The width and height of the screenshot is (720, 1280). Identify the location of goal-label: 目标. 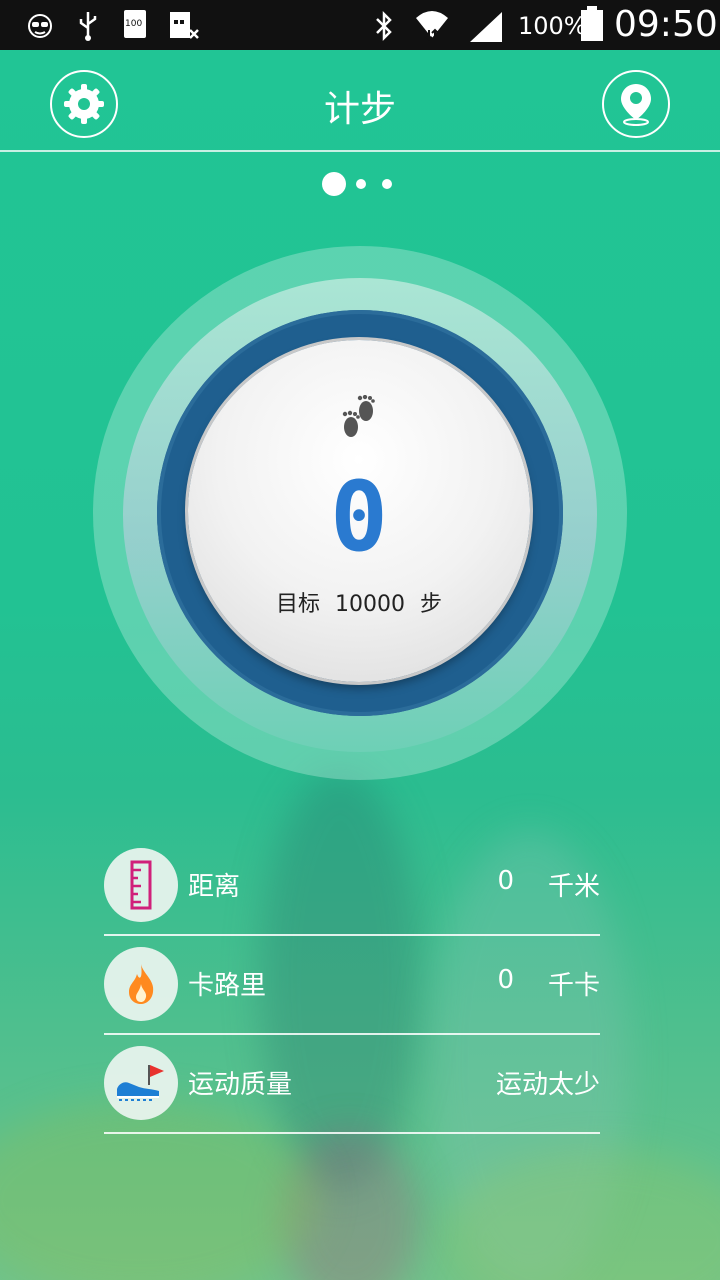
(297, 604).